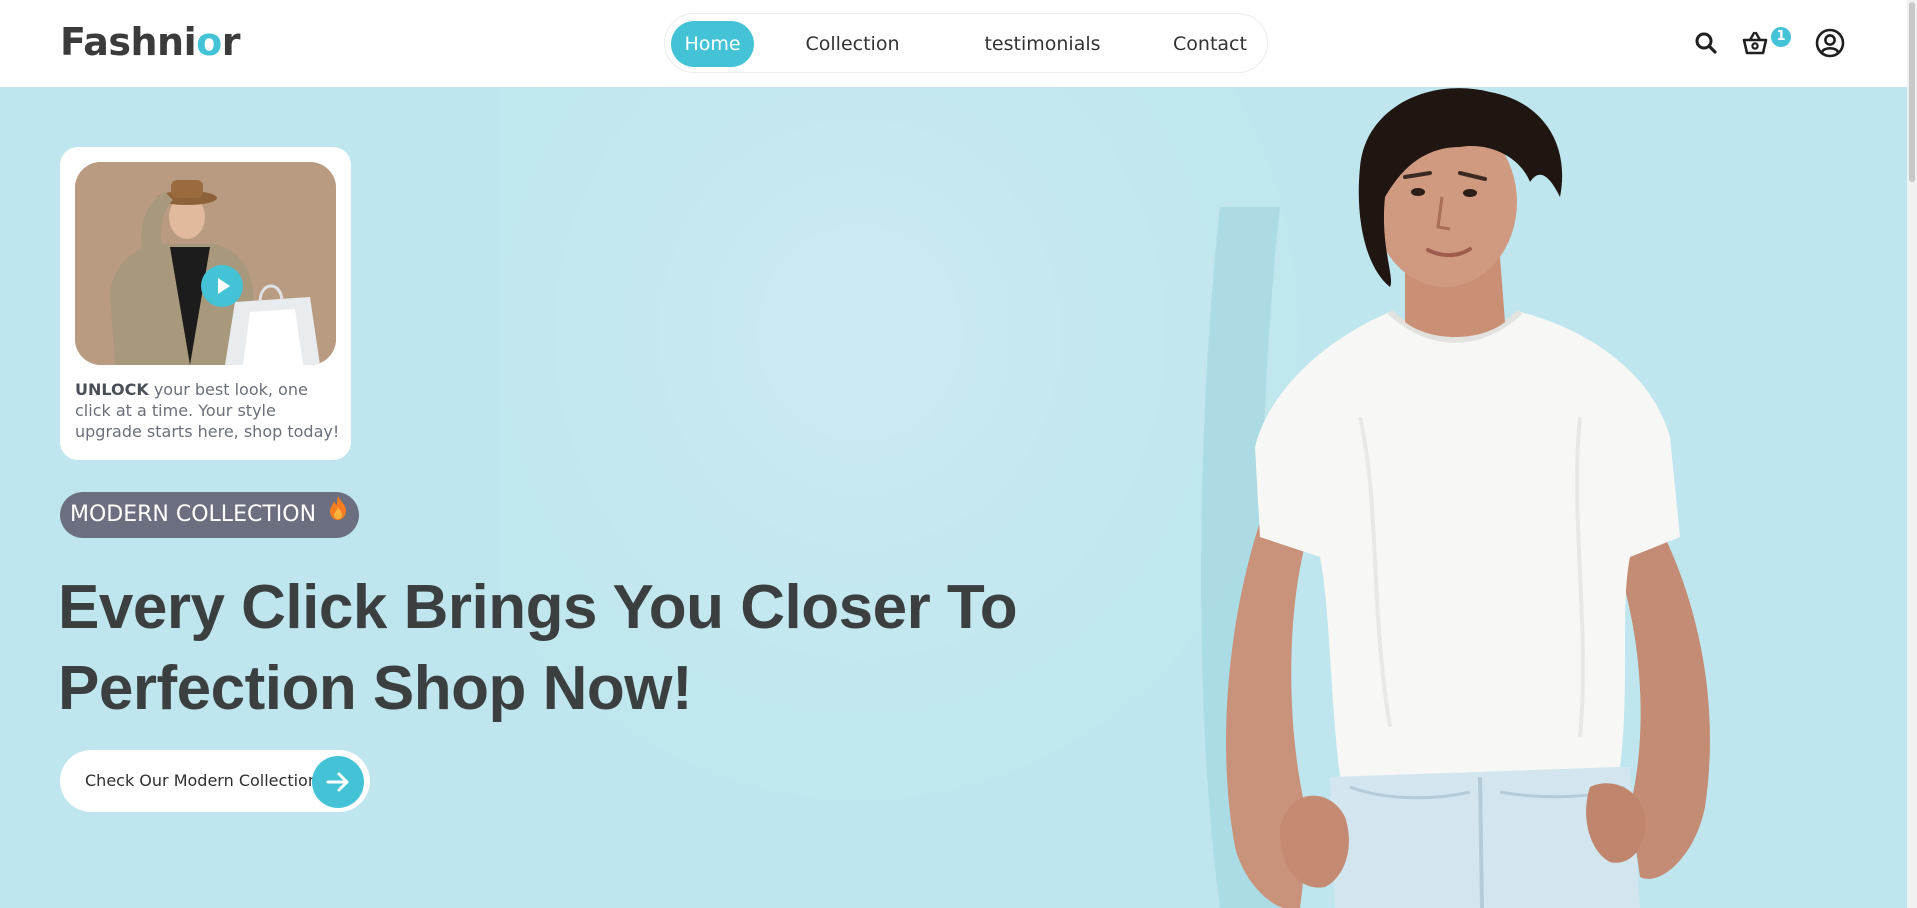 The width and height of the screenshot is (1917, 908). I want to click on video-thumbnail-image, so click(205, 263).